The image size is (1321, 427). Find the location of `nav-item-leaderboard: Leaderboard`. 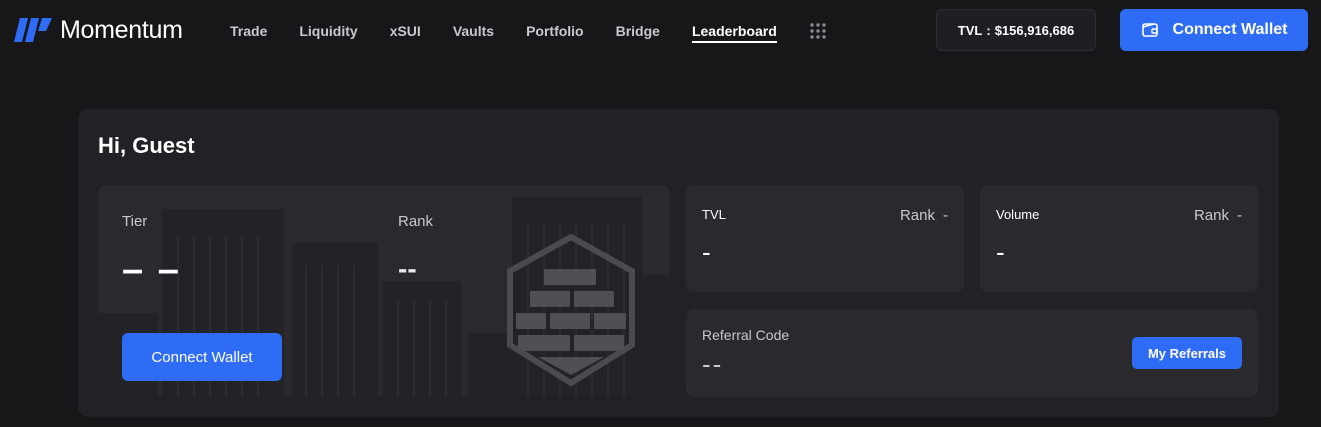

nav-item-leaderboard: Leaderboard is located at coordinates (734, 31).